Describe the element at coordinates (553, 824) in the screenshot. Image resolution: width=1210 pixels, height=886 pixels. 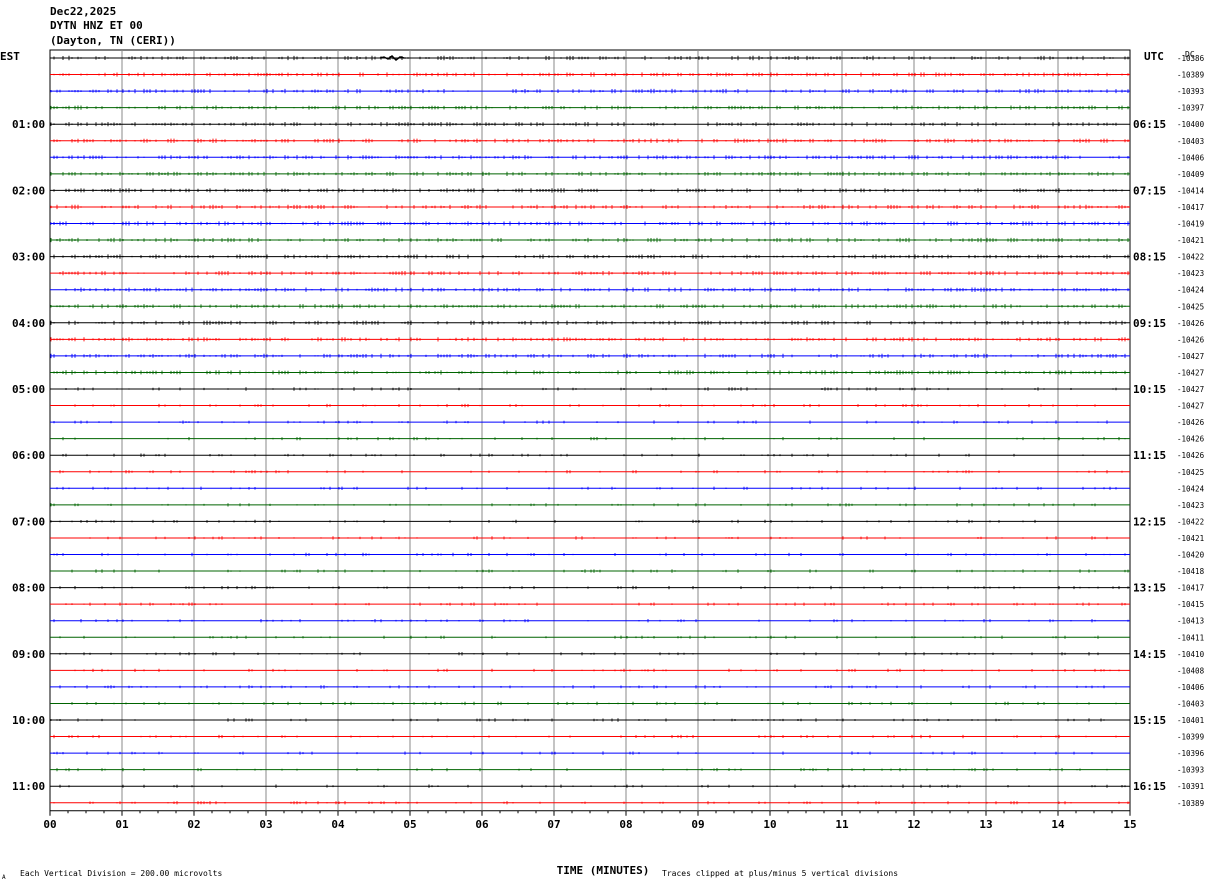
I see `x-tick-label: 07` at that location.